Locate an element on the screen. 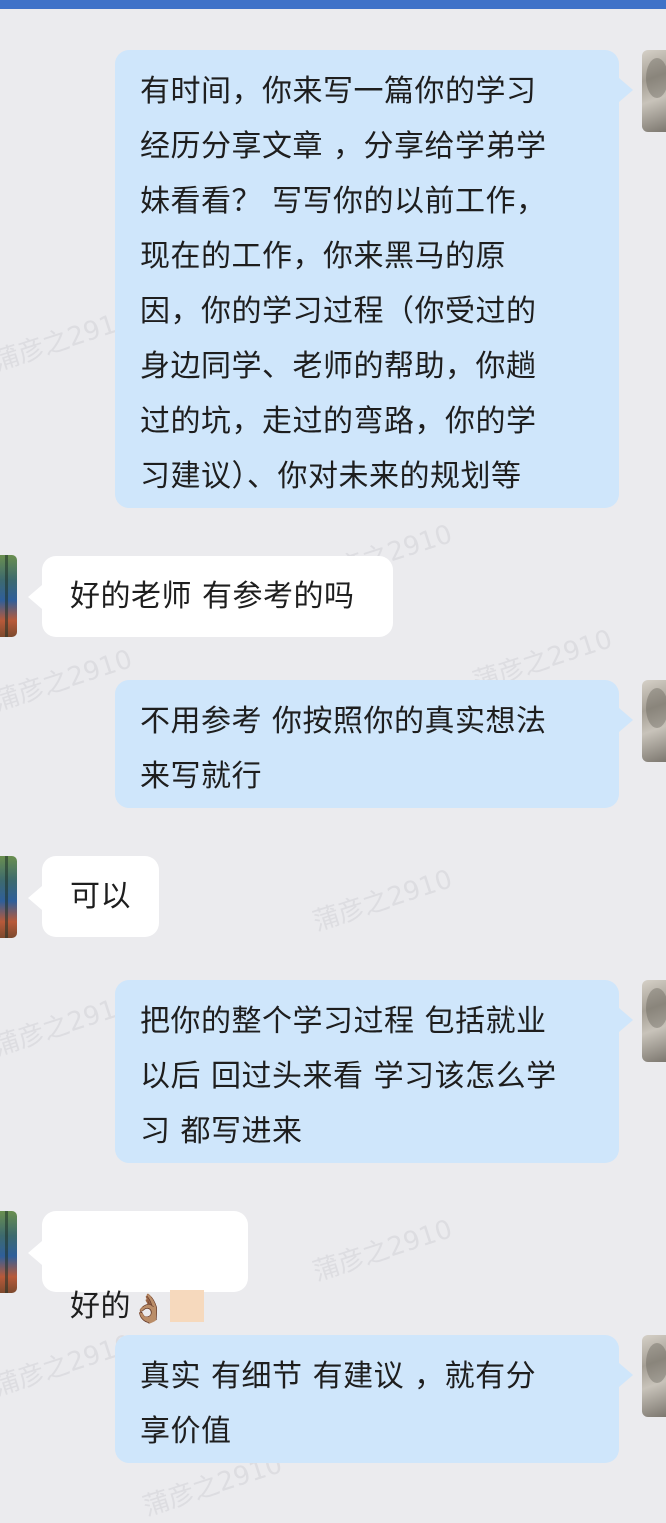 This screenshot has height=1523, width=666. message-bubble: 不用参考 你按照你的真实想法 来写就行 is located at coordinates (367, 744).